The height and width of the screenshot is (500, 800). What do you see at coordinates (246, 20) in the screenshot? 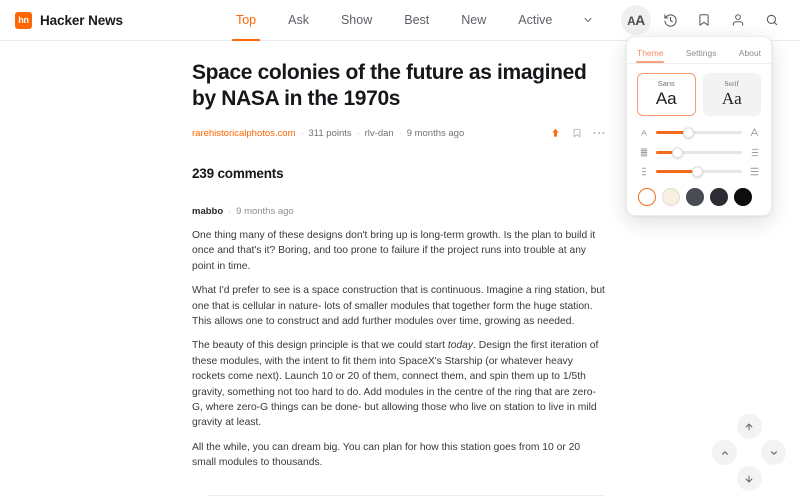
I see `nav-tab-top: Top` at bounding box center [246, 20].